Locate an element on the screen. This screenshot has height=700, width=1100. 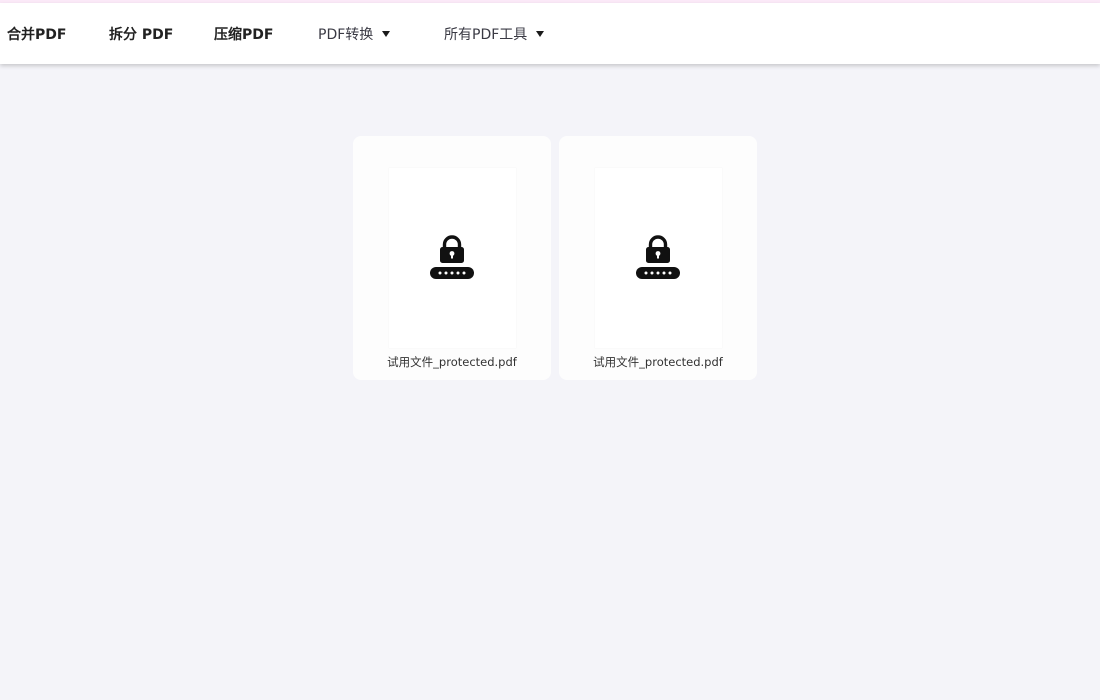
nav-split-pdf: 拆分 PDF is located at coordinates (141, 33).